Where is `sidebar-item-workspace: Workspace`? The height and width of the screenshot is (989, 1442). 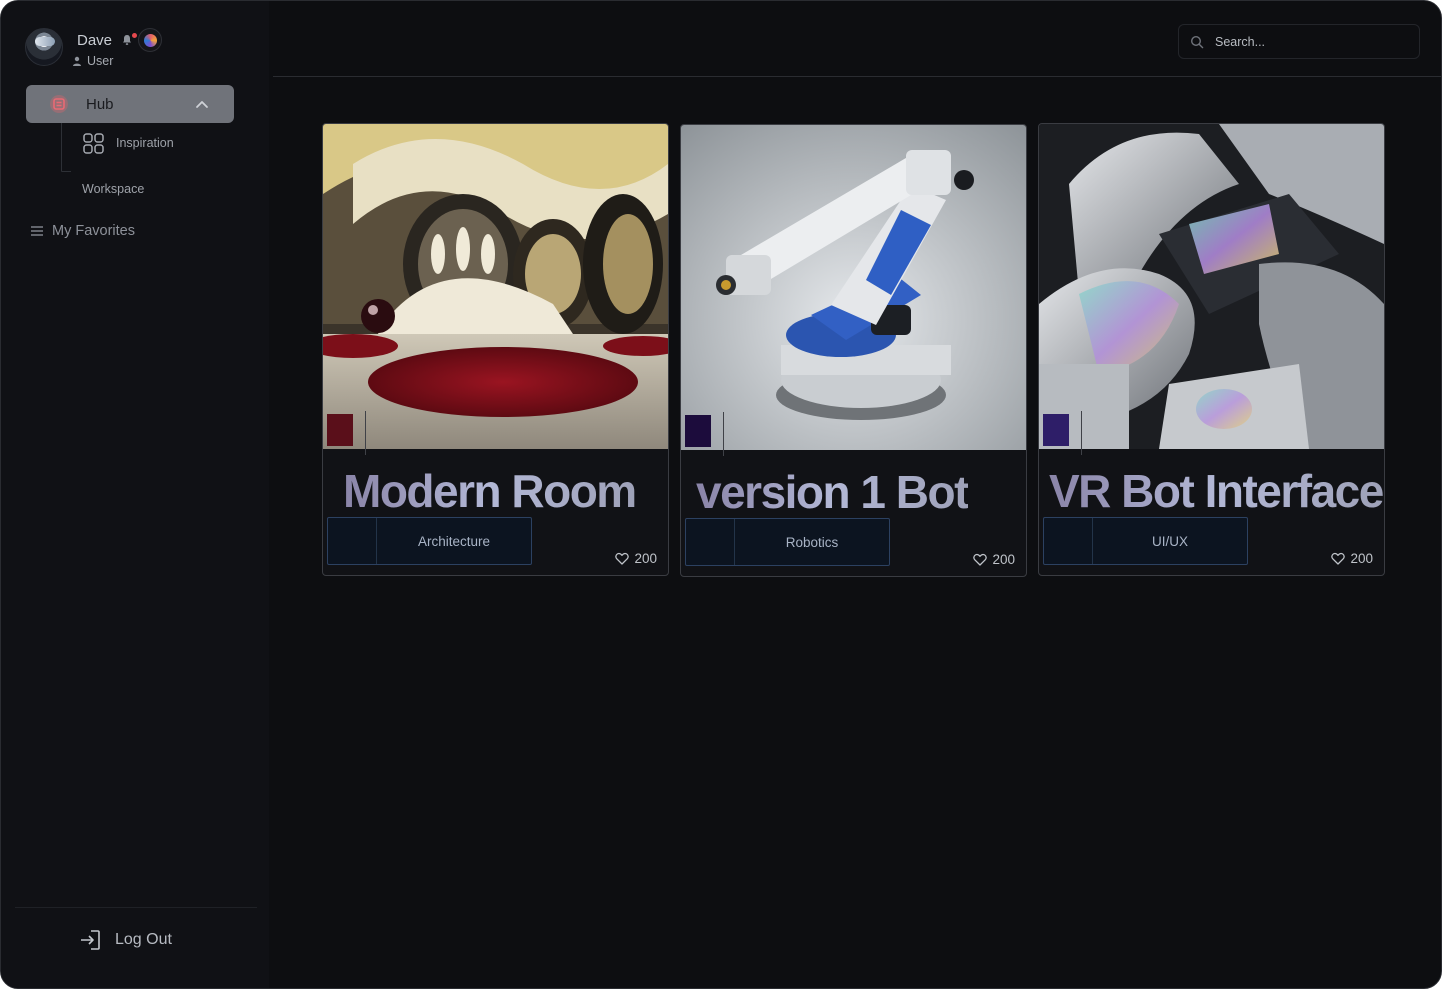
sidebar-item-workspace: Workspace is located at coordinates (113, 189).